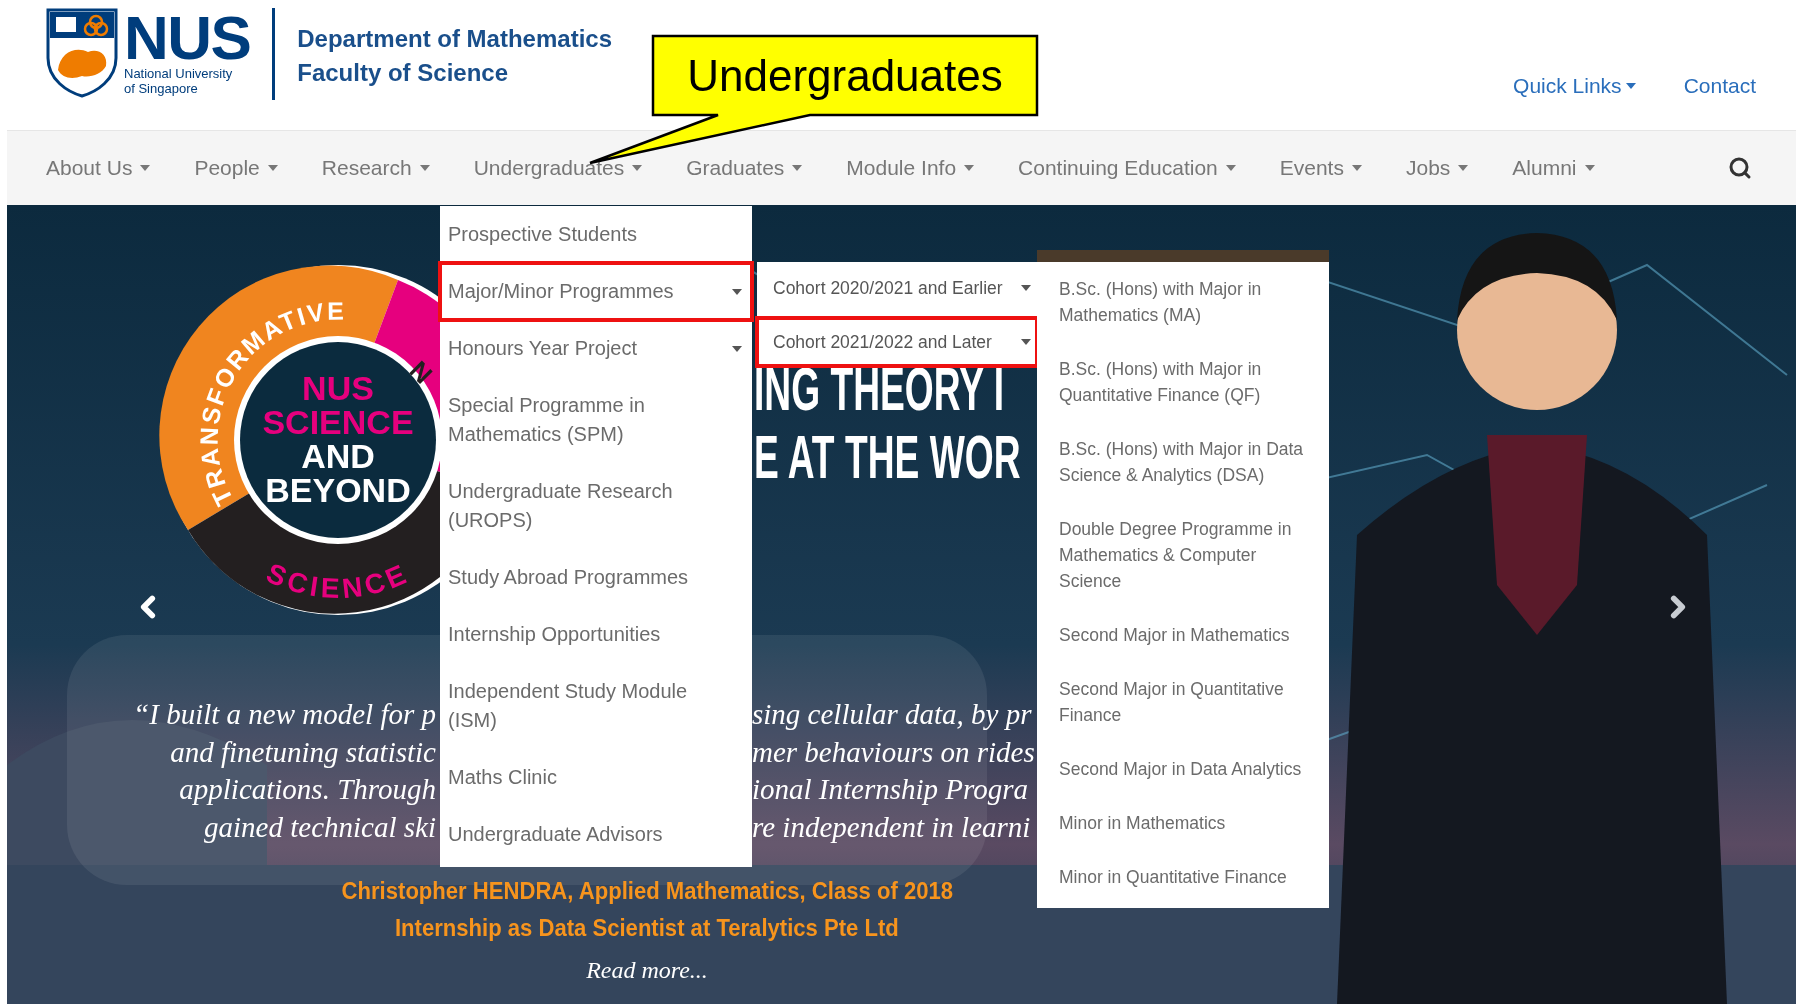 Image resolution: width=1796 pixels, height=1004 pixels. What do you see at coordinates (375, 168) in the screenshot?
I see `nav-item: Research` at bounding box center [375, 168].